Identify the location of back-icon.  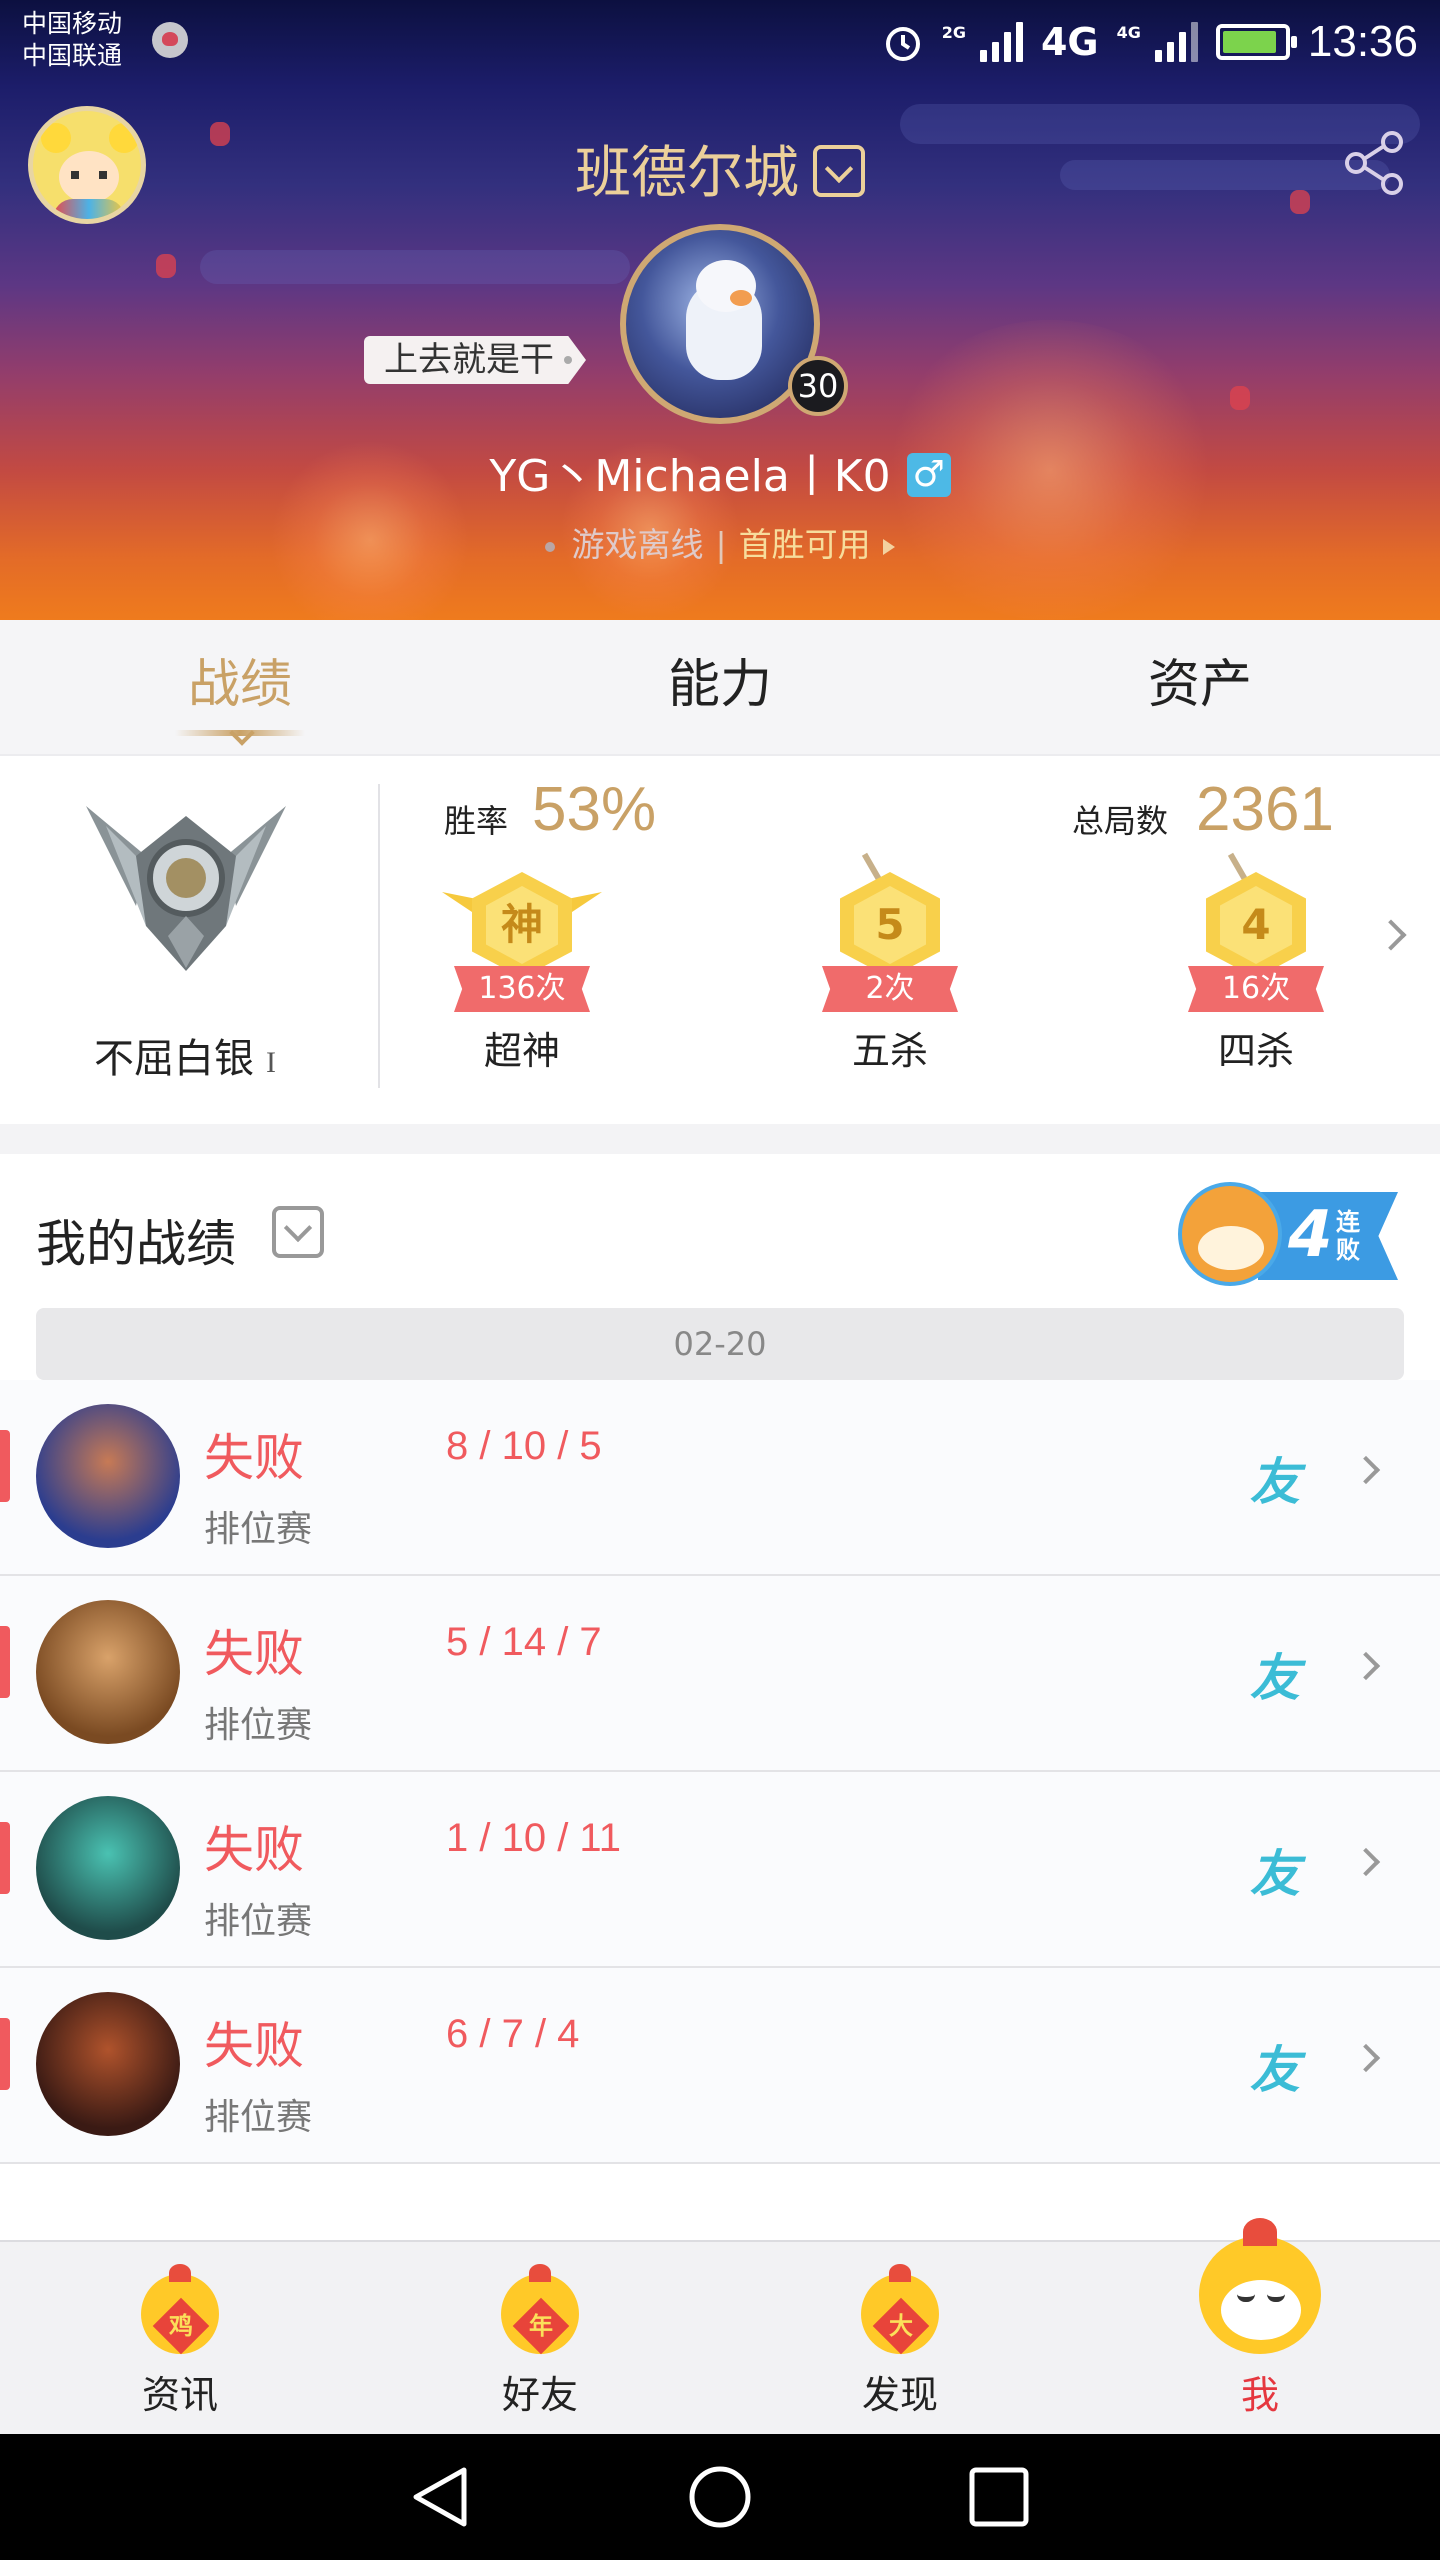
(441, 2497).